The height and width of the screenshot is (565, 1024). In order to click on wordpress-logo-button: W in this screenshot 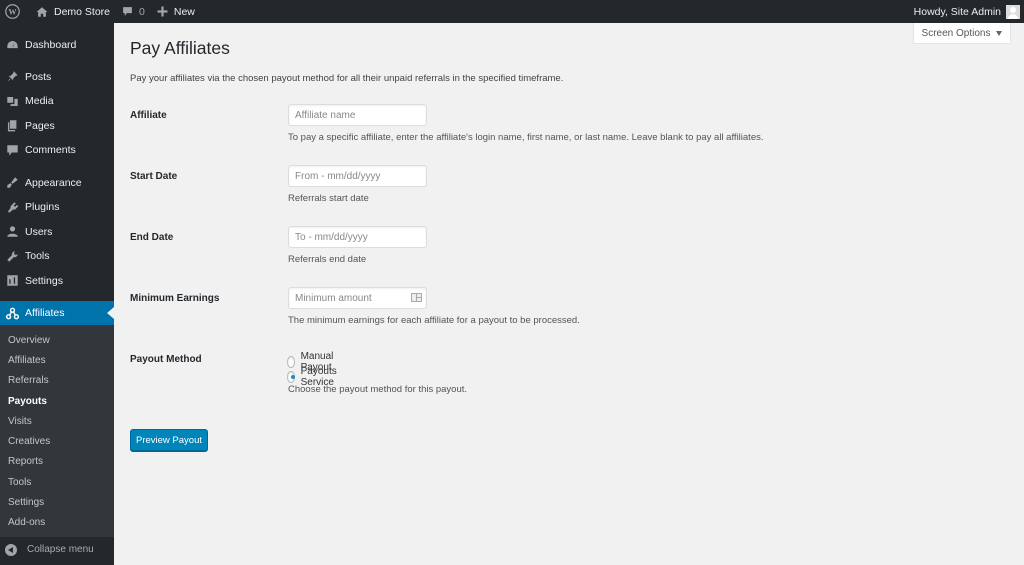, I will do `click(13, 11)`.